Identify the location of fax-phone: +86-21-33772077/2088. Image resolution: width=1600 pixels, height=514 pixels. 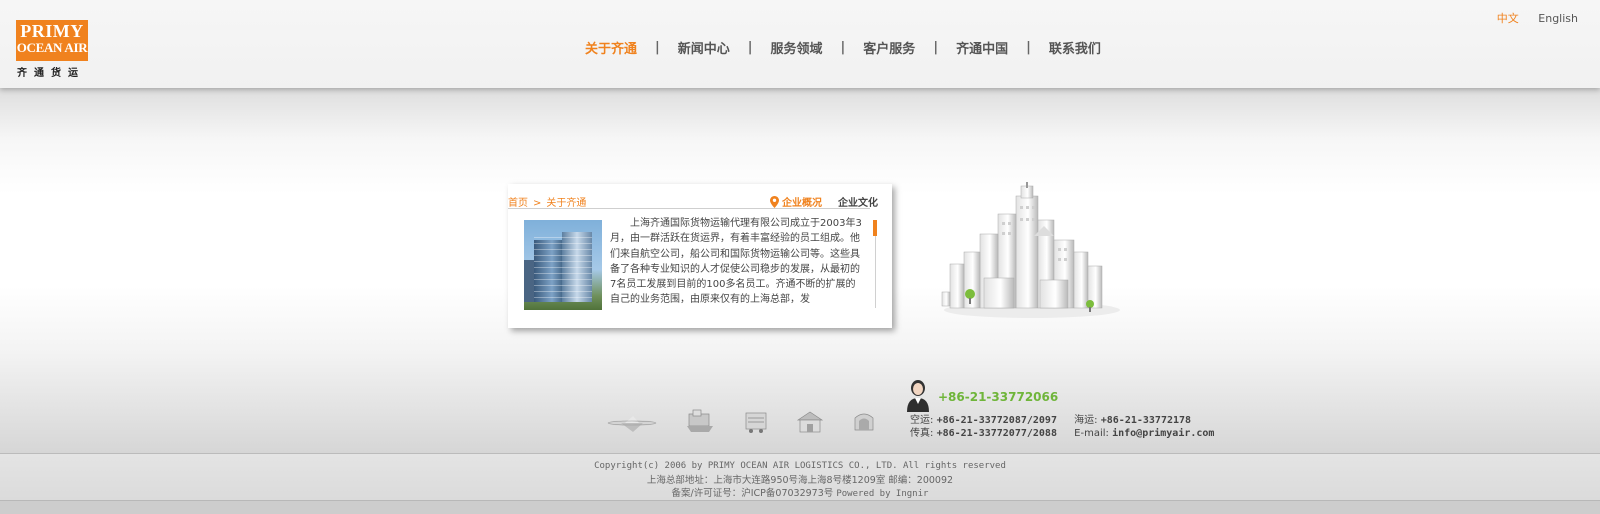
(996, 433).